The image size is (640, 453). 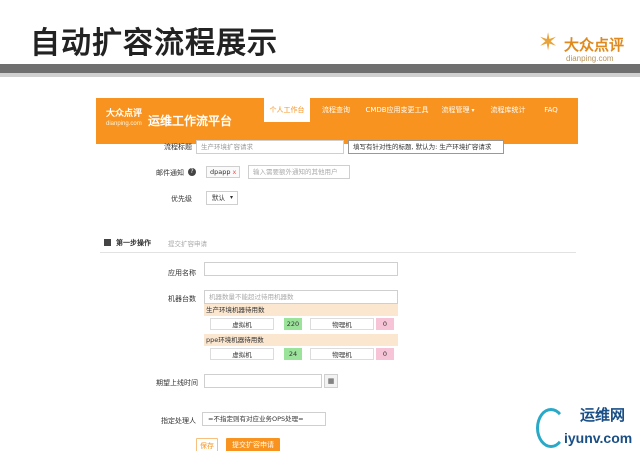 I want to click on prod-heading: 生产环境机器待用数, so click(x=301, y=310).